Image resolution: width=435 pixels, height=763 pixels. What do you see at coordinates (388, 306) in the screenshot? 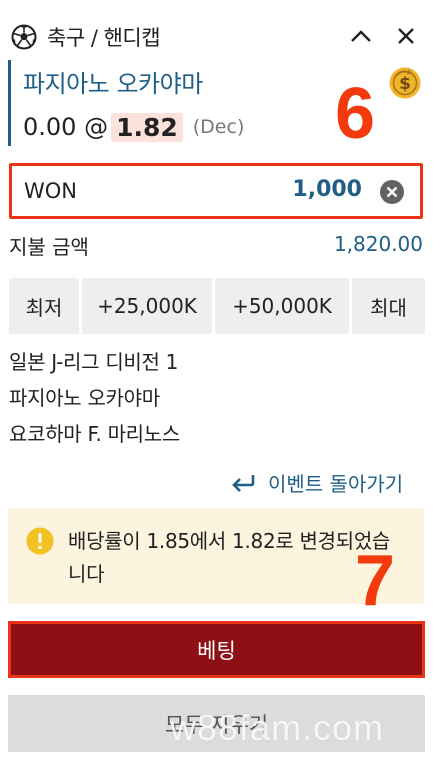
I see `quick-stake-max-button: 최대` at bounding box center [388, 306].